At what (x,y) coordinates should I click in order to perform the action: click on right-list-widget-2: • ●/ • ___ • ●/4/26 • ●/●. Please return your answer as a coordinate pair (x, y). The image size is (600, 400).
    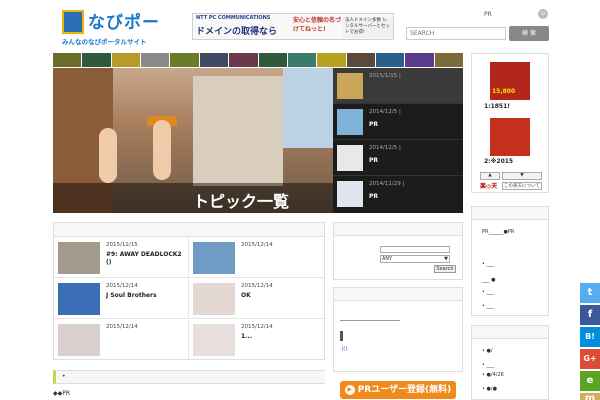
    Looking at the image, I should click on (510, 362).